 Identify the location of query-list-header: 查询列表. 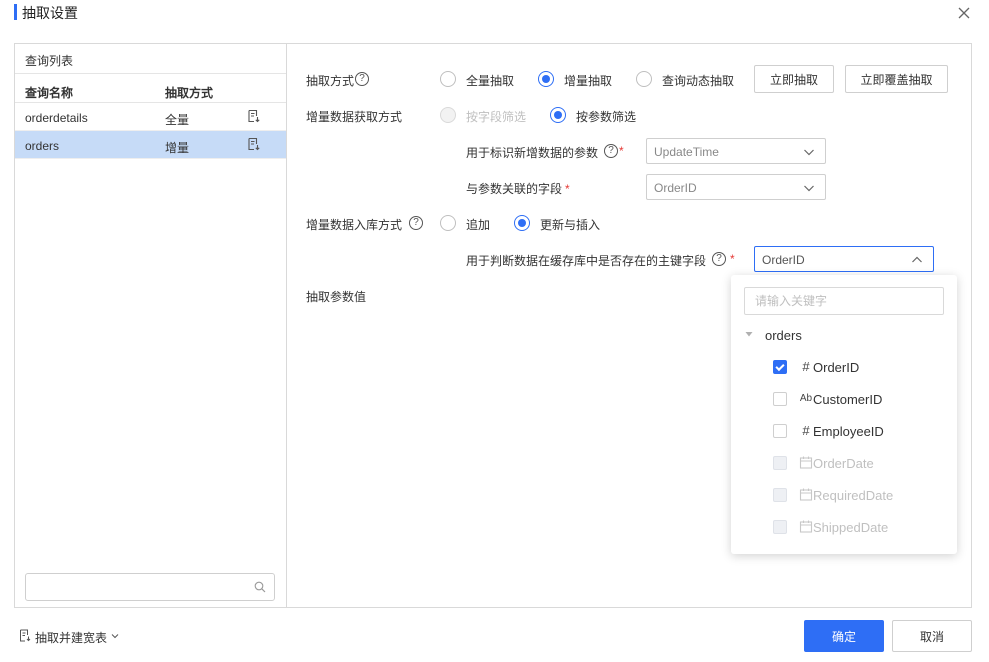
(150, 59).